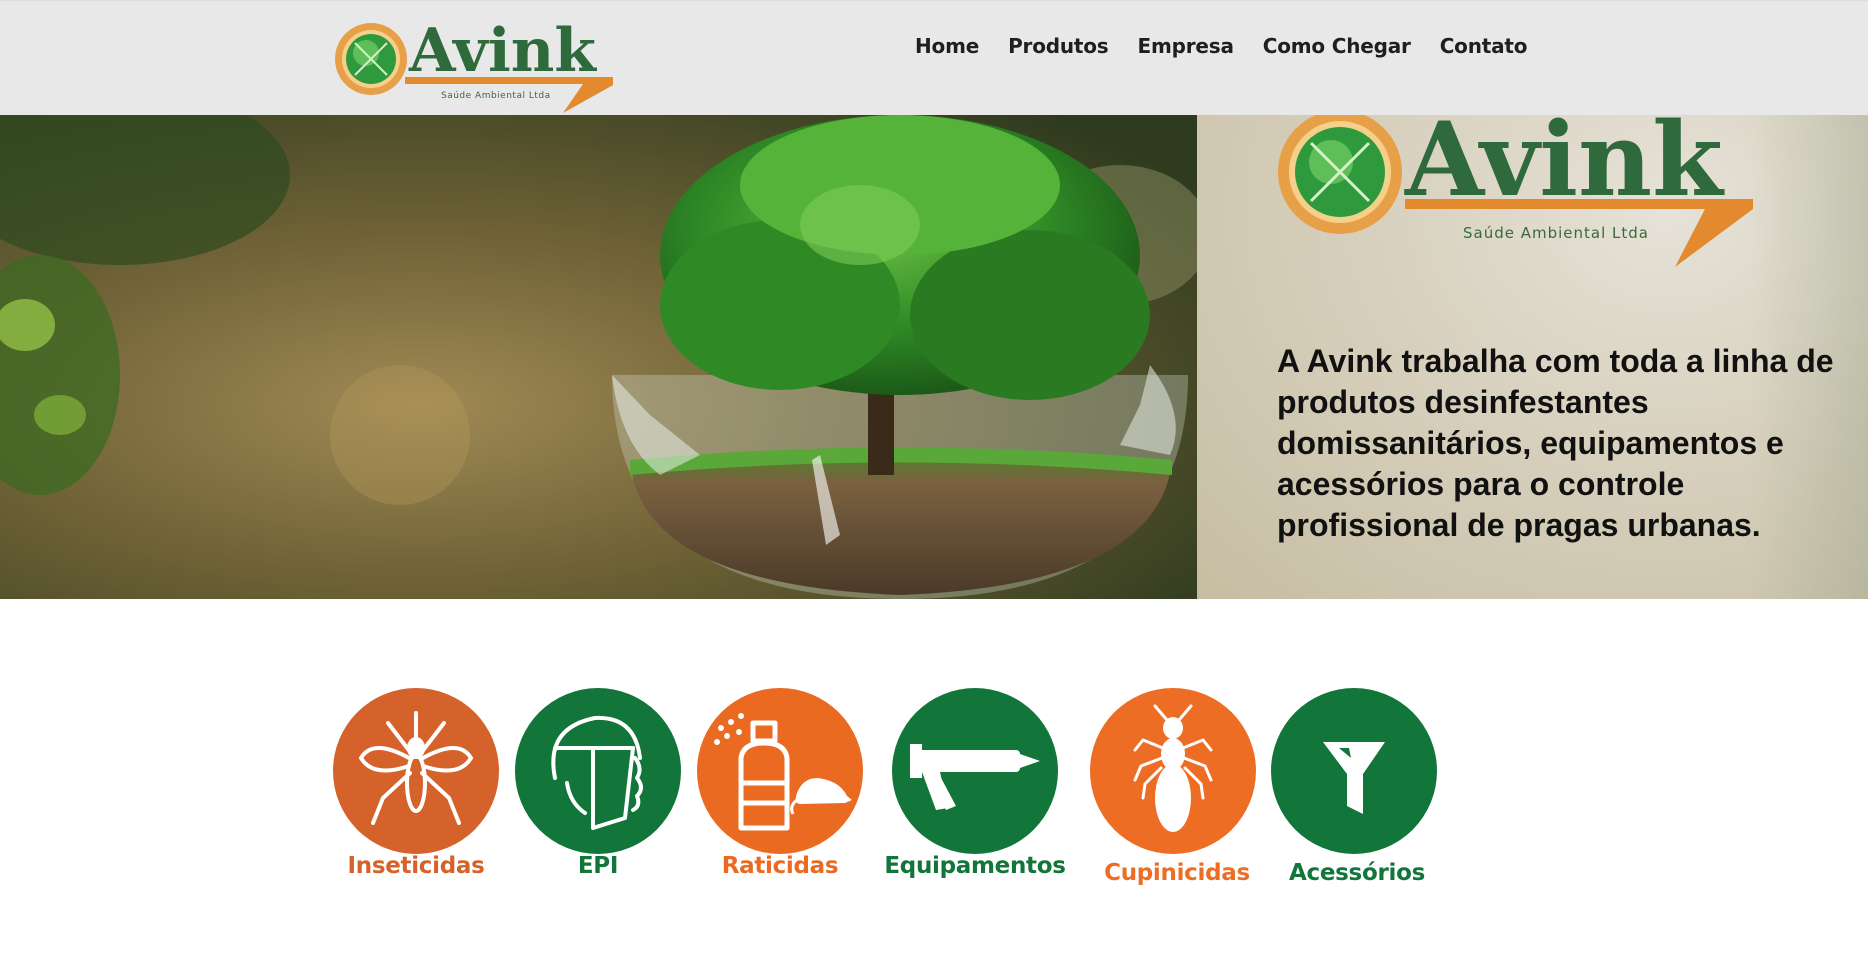 The height and width of the screenshot is (958, 1868). Describe the element at coordinates (975, 777) in the screenshot. I see `caulk-gun-icon` at that location.